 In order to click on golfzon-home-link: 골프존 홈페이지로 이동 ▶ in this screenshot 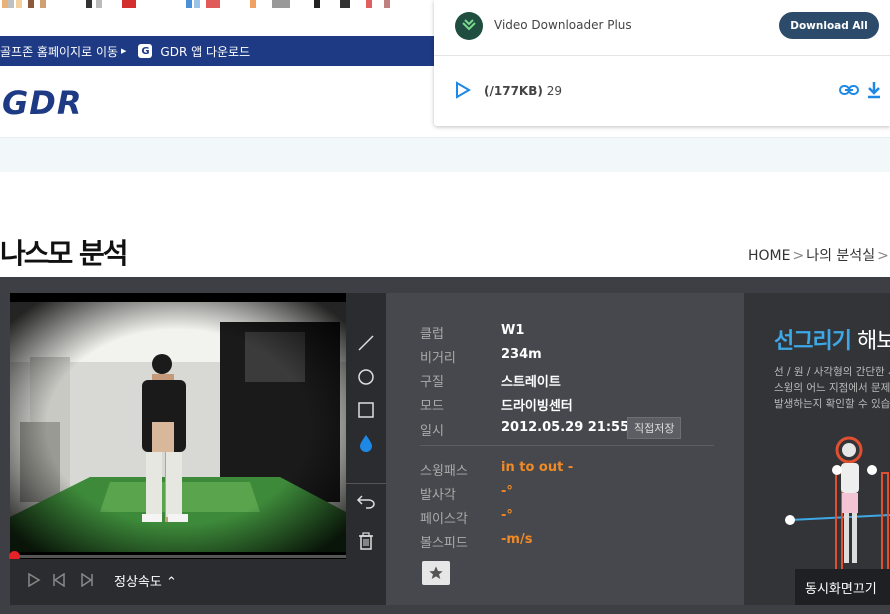, I will do `click(63, 51)`.